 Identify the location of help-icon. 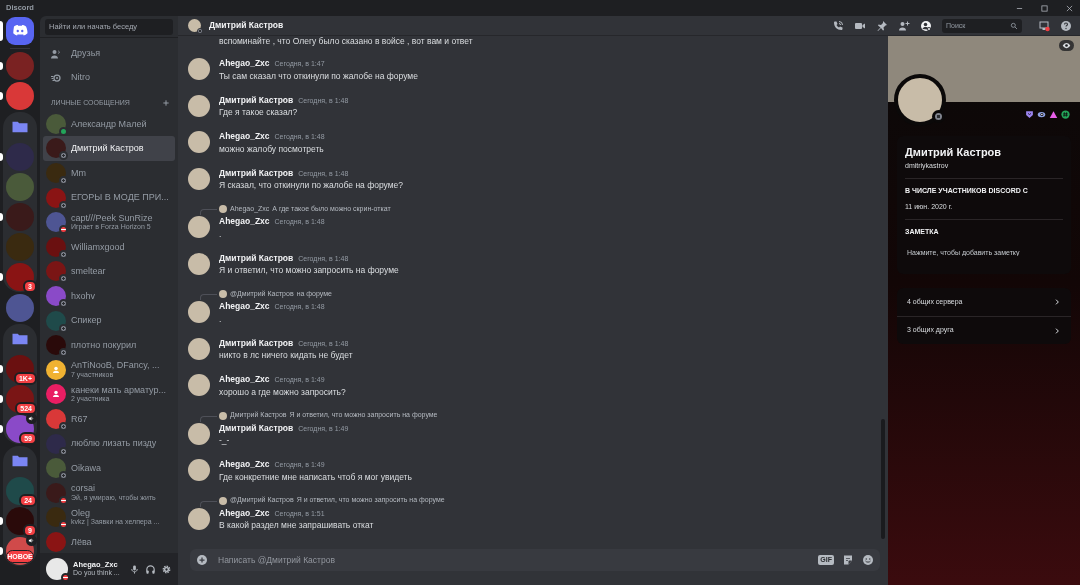
(1066, 25).